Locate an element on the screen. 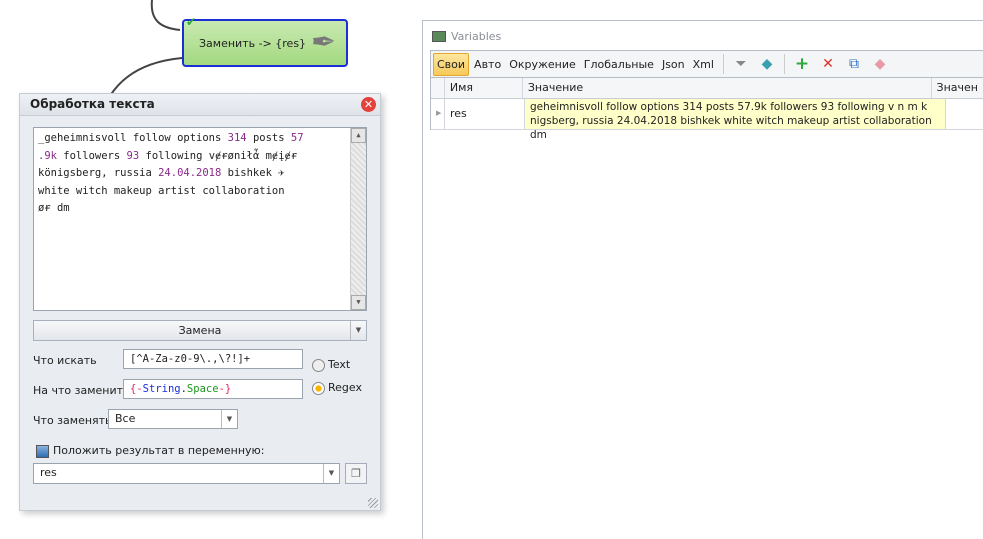  text-line: øɍ dm is located at coordinates (200, 209).